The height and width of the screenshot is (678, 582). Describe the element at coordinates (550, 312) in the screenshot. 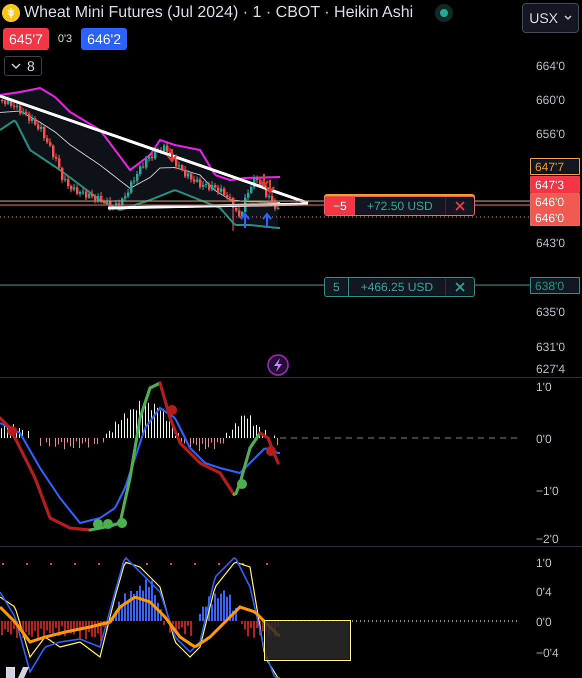

I see `price-label: 635'0` at that location.